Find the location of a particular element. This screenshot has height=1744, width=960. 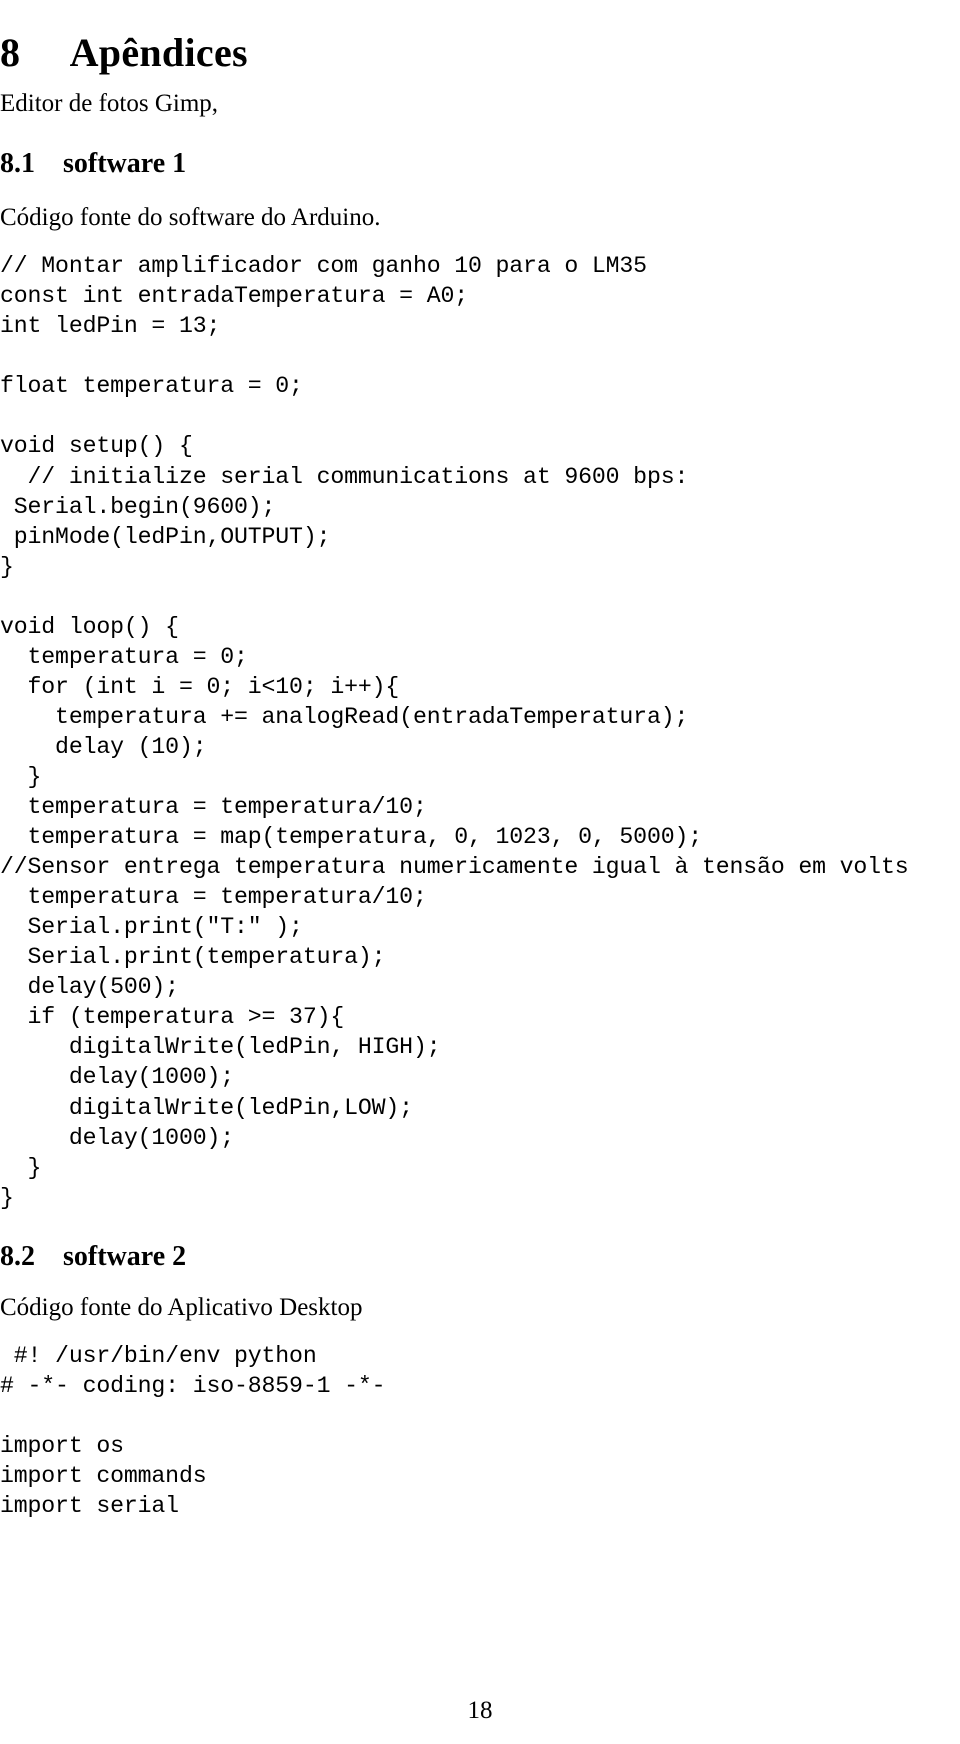

code-line: pinMode(ledPin,OUTPUT); is located at coordinates (165, 536).